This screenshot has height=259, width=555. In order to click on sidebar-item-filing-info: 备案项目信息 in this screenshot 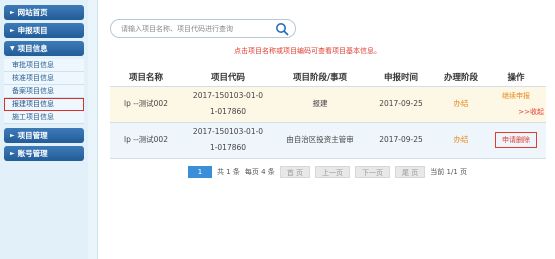, I will do `click(44, 91)`.